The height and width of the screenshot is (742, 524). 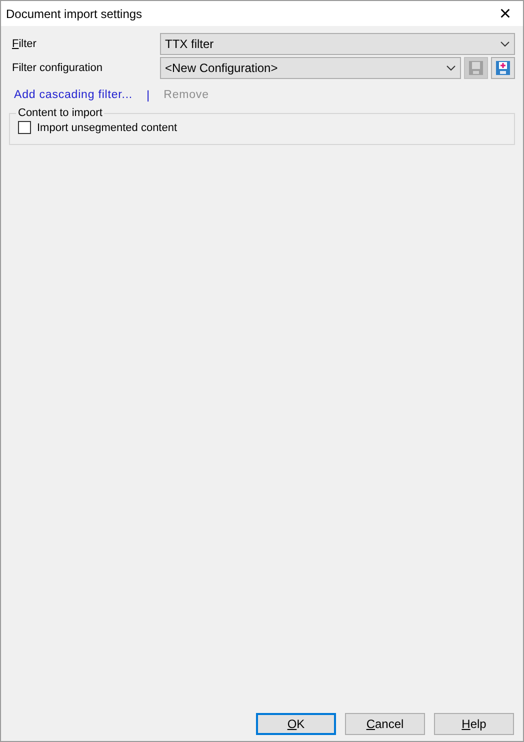 I want to click on checkbox-label: Import unsegmented content, so click(x=107, y=128).